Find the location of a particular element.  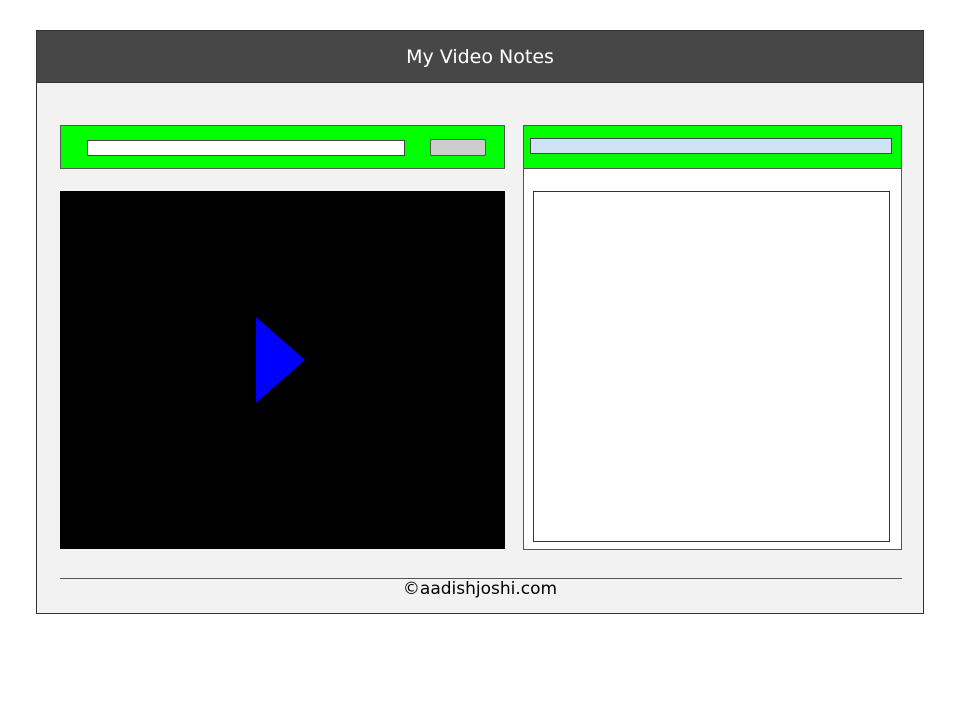

header-bar: My Video Notes is located at coordinates (480, 57).